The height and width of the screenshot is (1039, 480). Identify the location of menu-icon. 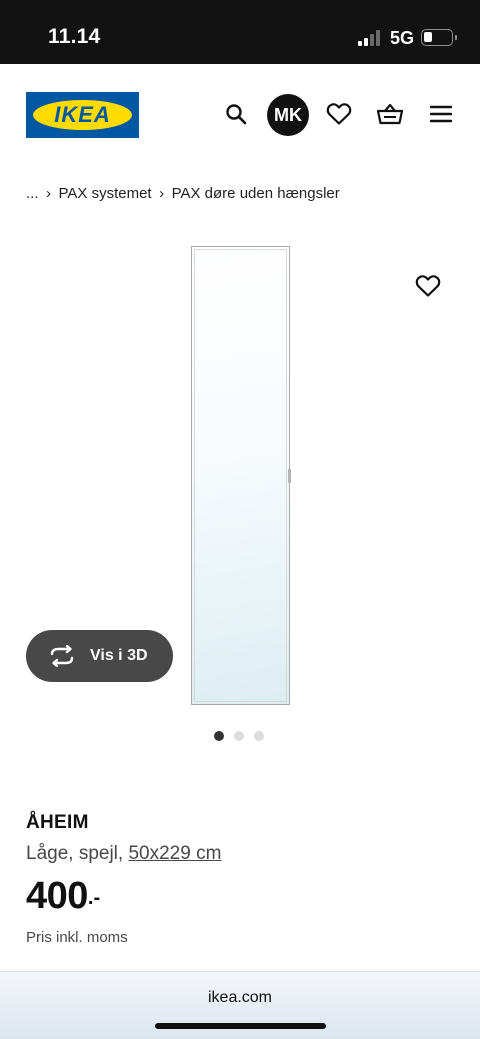
(441, 114).